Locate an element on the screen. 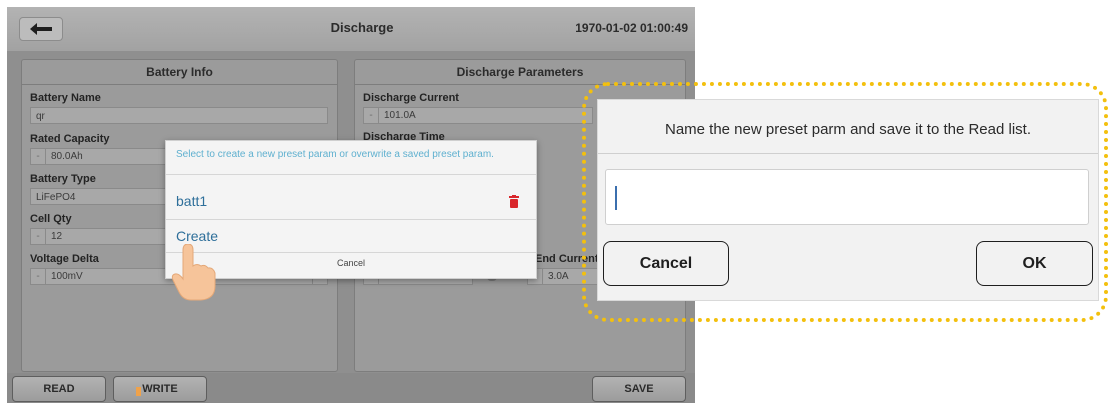 This screenshot has width=1115, height=405. discharge-current-value: 101.0A is located at coordinates (400, 115).